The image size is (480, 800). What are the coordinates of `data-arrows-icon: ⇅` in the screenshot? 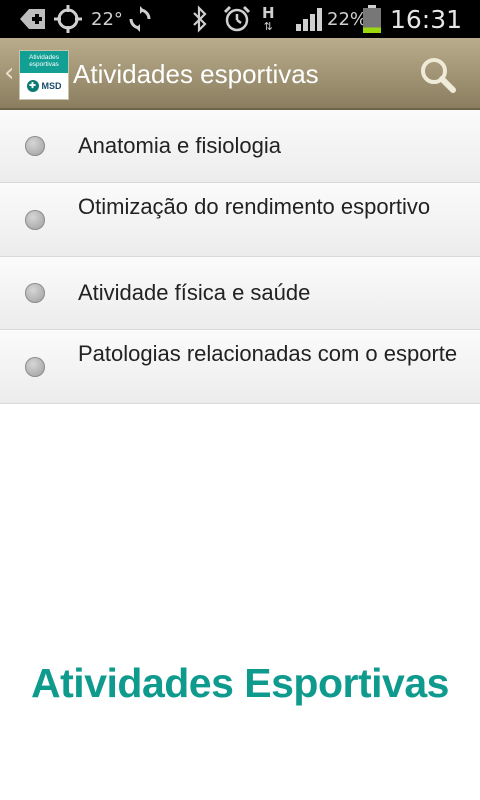 It's located at (268, 26).